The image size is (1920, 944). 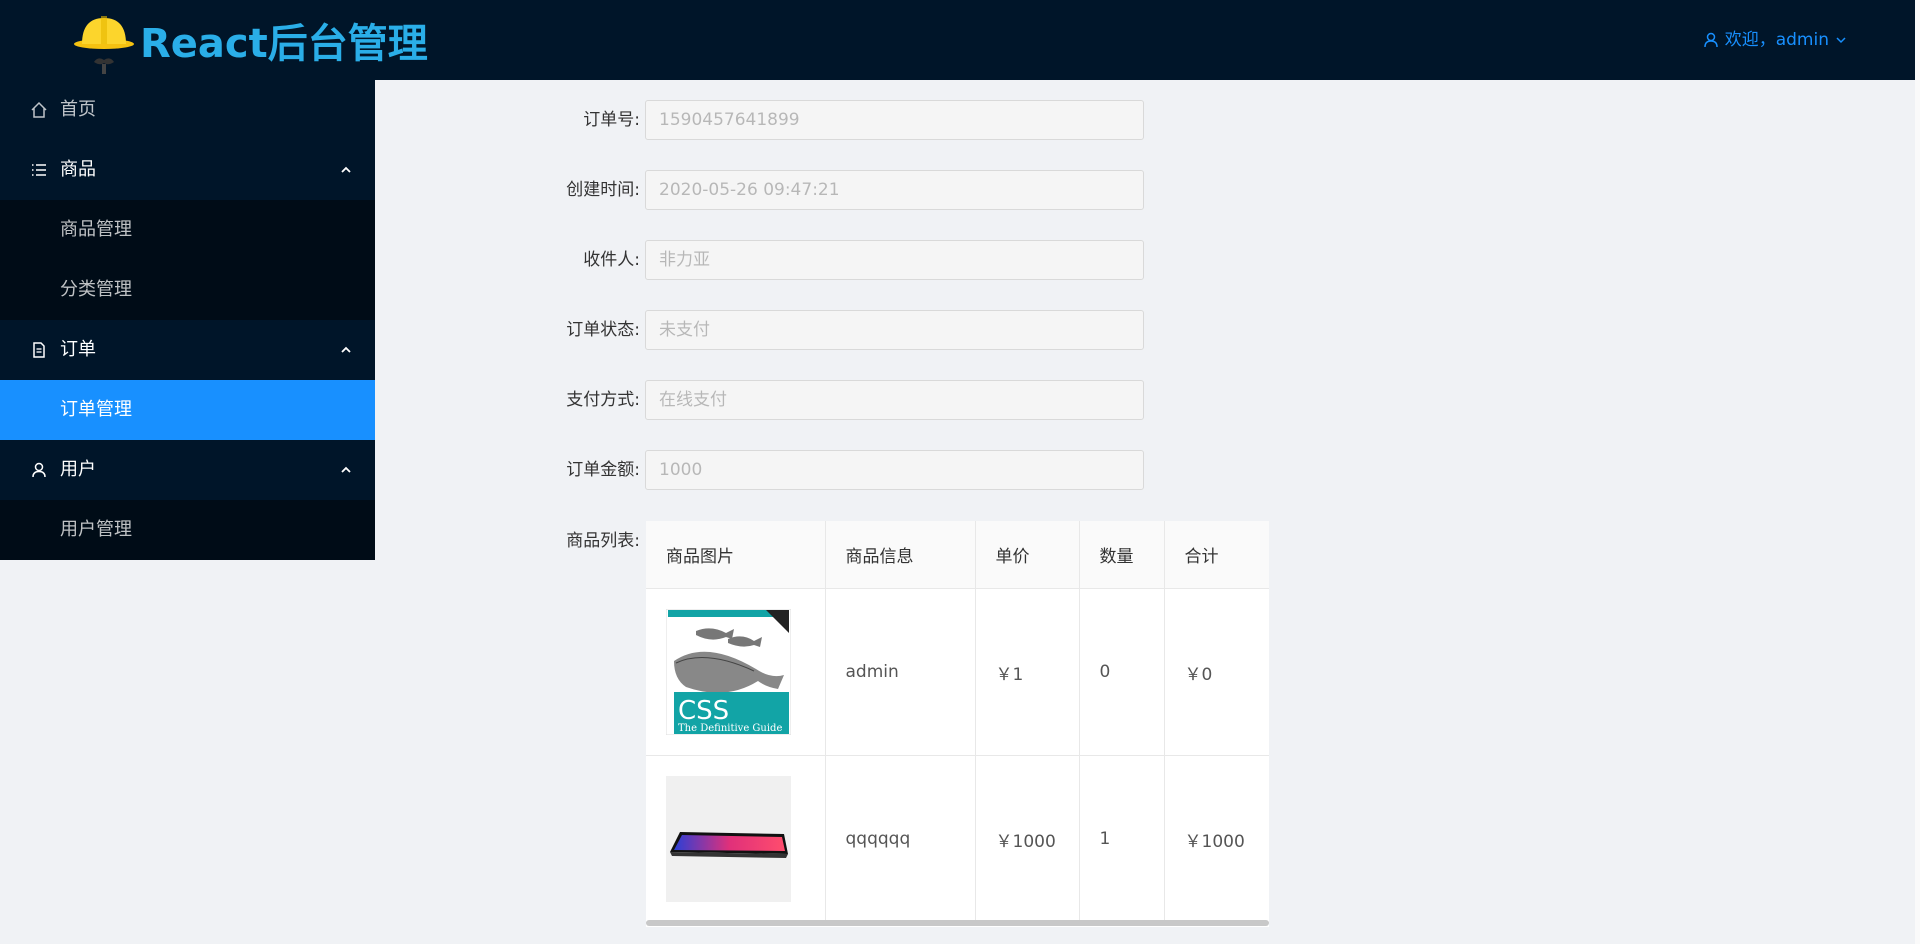 What do you see at coordinates (39, 170) in the screenshot?
I see `list-icon` at bounding box center [39, 170].